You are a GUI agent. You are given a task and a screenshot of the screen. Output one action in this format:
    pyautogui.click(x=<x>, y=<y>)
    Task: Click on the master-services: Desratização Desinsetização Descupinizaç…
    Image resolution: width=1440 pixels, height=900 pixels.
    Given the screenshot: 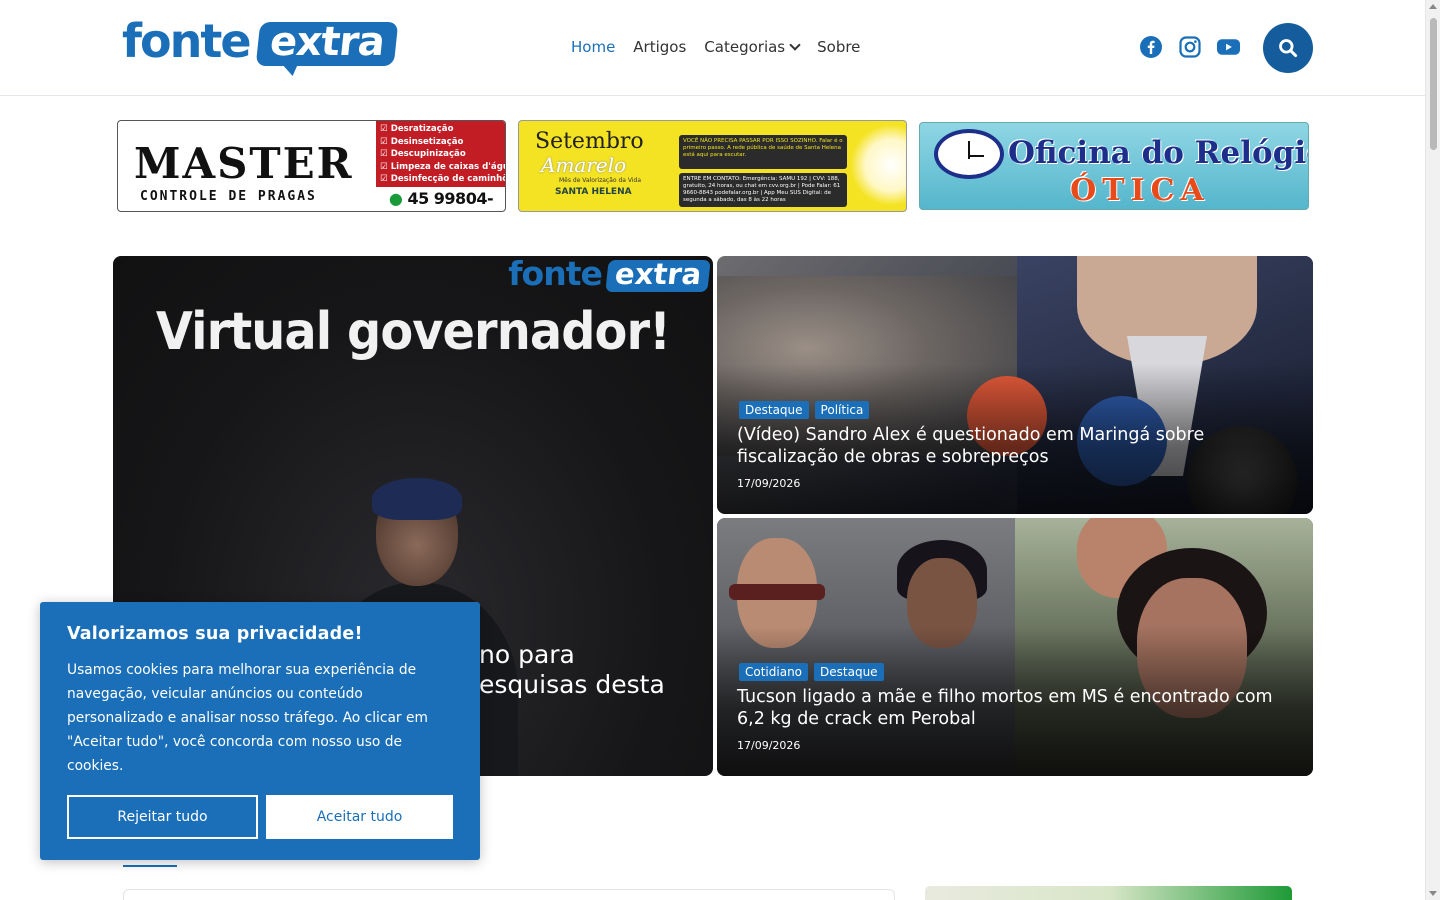 What is the action you would take?
    pyautogui.click(x=440, y=154)
    